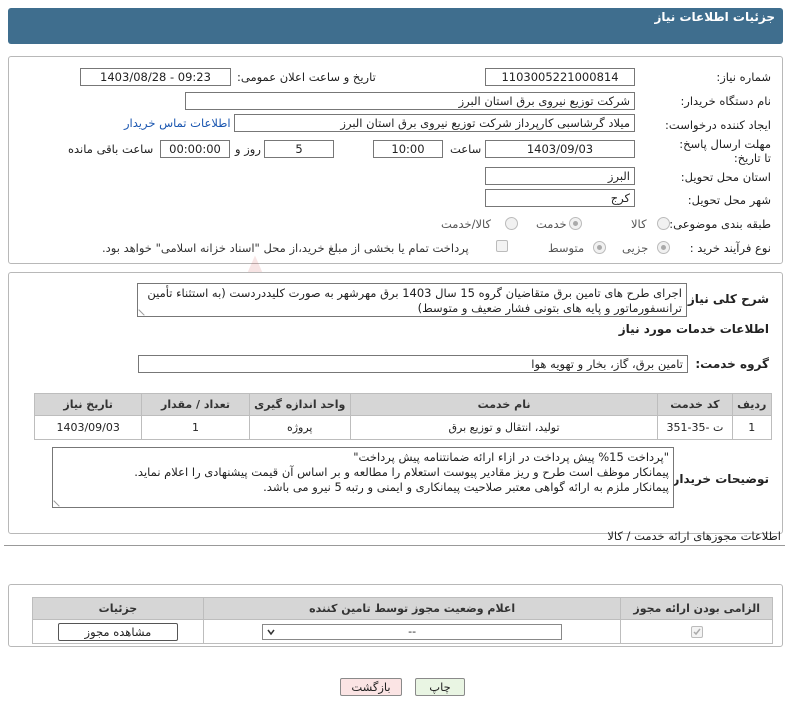 The height and width of the screenshot is (713, 789). Describe the element at coordinates (663, 223) in the screenshot. I see `category-radio-goods` at that location.